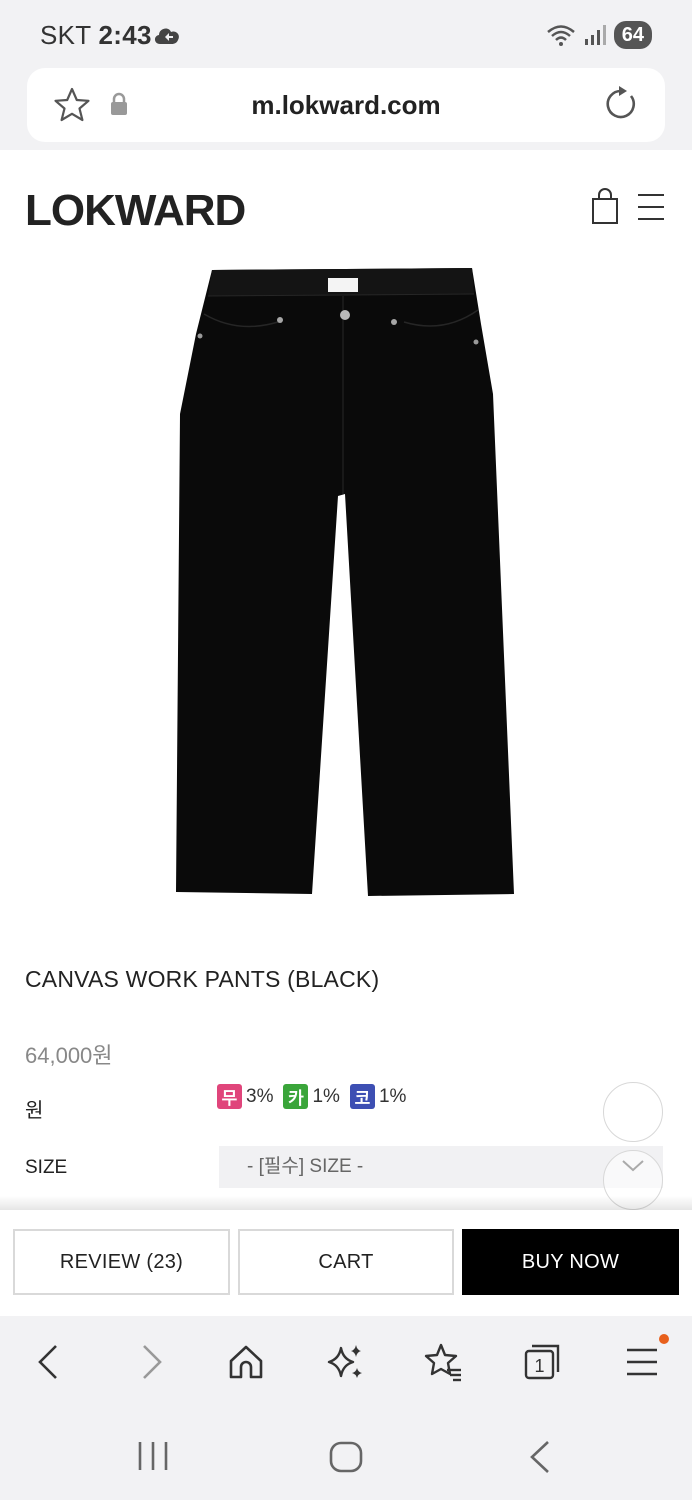  What do you see at coordinates (621, 105) in the screenshot?
I see `reload-icon` at bounding box center [621, 105].